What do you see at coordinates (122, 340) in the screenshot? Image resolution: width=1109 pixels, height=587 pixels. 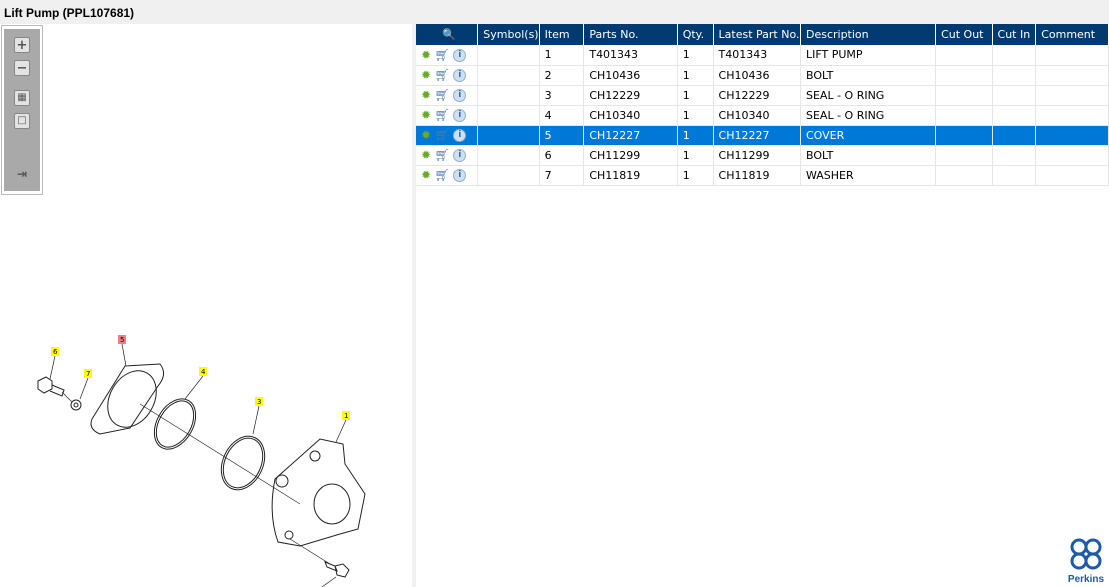 I see `callout-5: 5` at bounding box center [122, 340].